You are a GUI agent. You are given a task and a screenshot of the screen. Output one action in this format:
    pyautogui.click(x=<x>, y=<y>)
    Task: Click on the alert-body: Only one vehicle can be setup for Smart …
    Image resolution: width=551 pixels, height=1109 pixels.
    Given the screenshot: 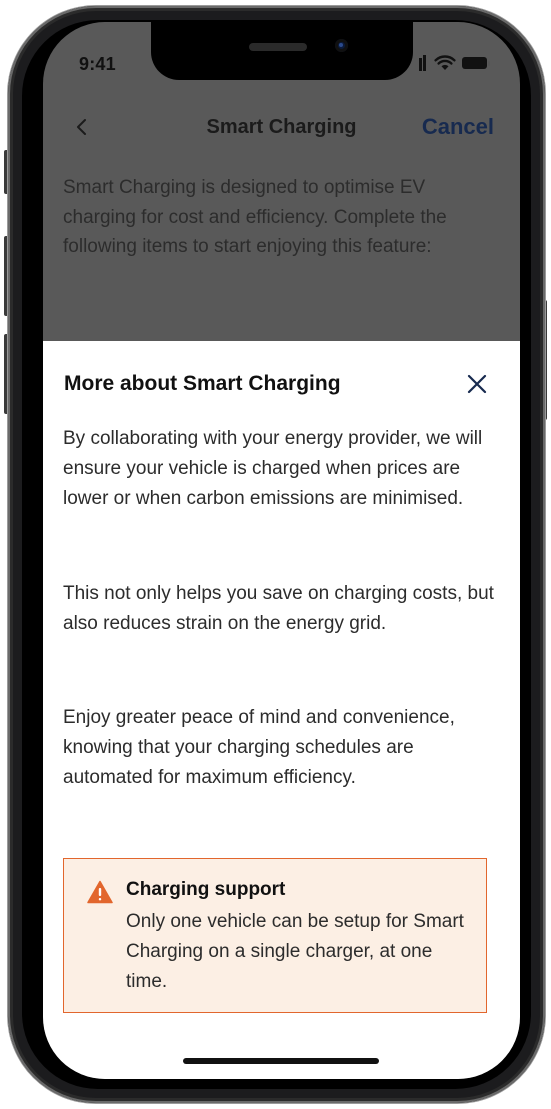 What is the action you would take?
    pyautogui.click(x=295, y=951)
    